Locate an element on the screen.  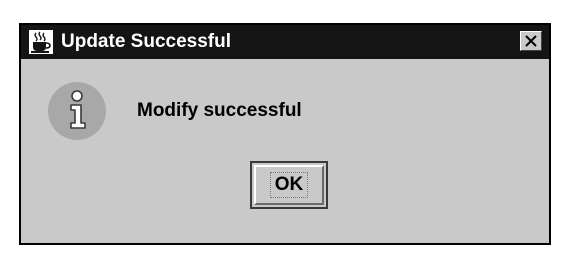
close-button is located at coordinates (531, 41).